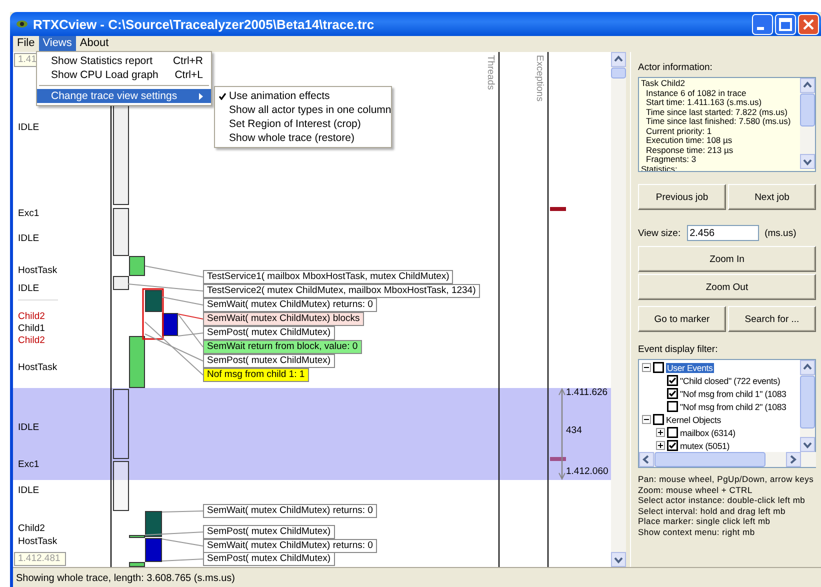 Image resolution: width=821 pixels, height=587 pixels. I want to click on help-text: Place marker: single click left mb, so click(705, 521).